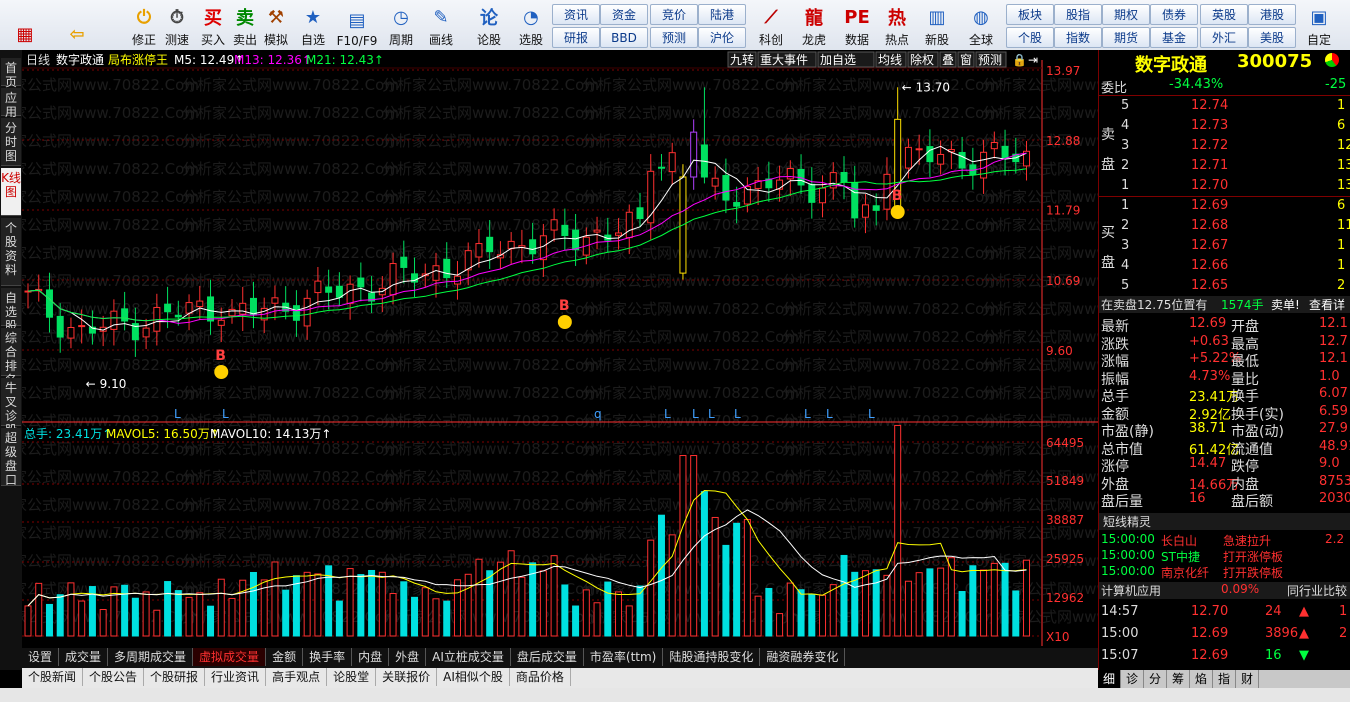  What do you see at coordinates (711, 414) in the screenshot?
I see `signal-marker: L` at bounding box center [711, 414].